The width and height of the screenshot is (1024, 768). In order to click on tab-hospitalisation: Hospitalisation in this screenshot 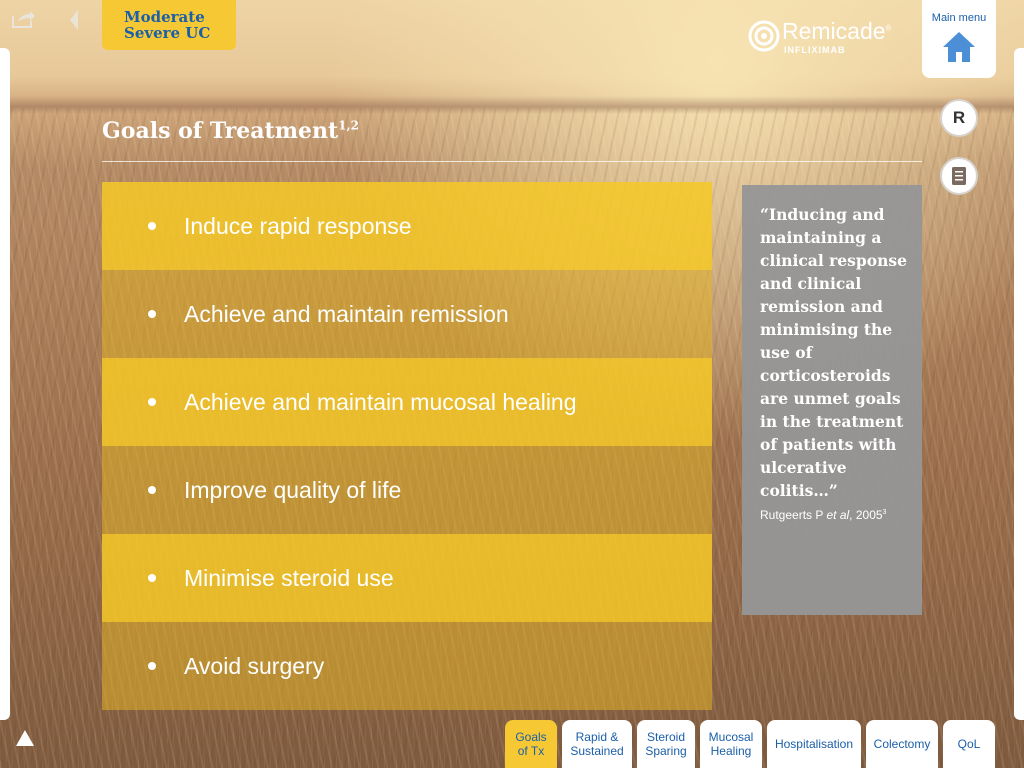, I will do `click(814, 744)`.